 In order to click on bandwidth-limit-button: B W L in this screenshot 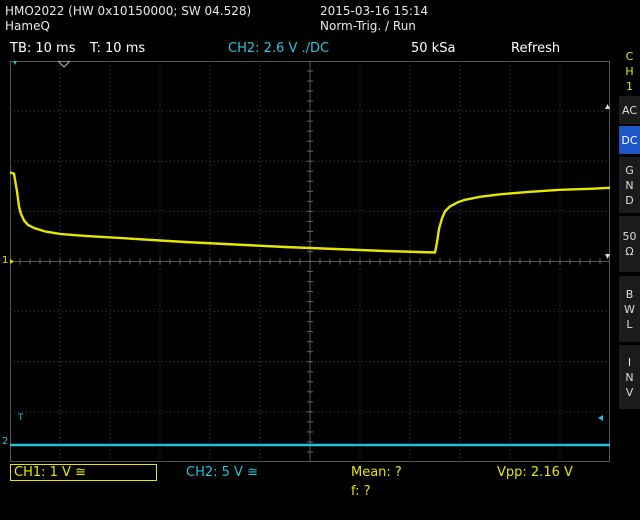, I will do `click(629, 309)`.